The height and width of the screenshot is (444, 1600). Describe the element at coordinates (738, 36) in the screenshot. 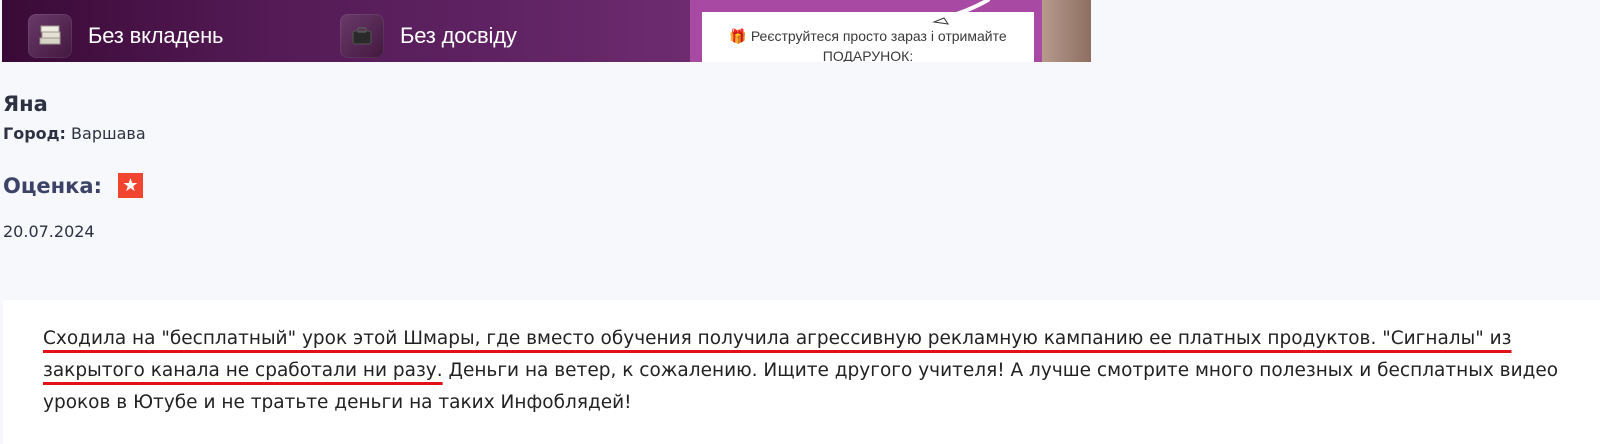

I see `gift-icon: 🎁` at that location.